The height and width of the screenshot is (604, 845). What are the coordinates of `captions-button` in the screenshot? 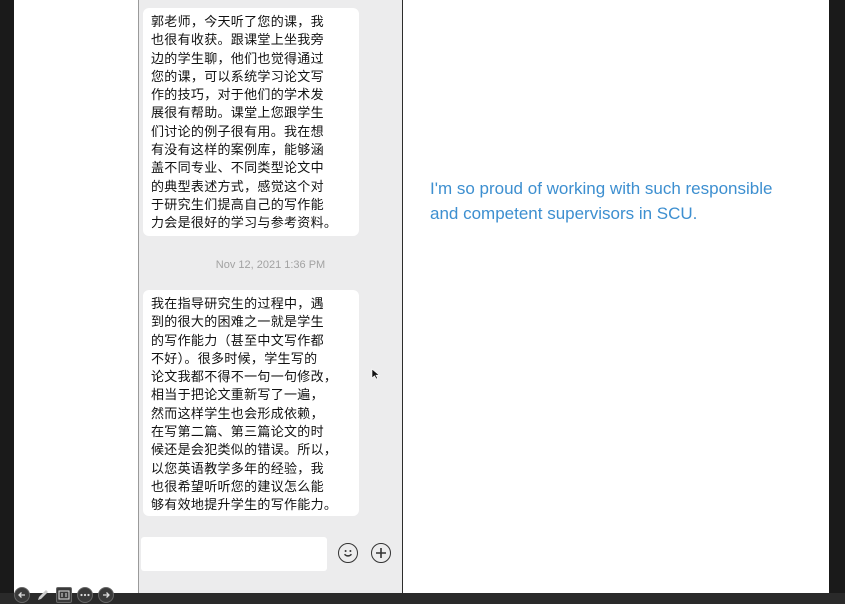 It's located at (64, 595).